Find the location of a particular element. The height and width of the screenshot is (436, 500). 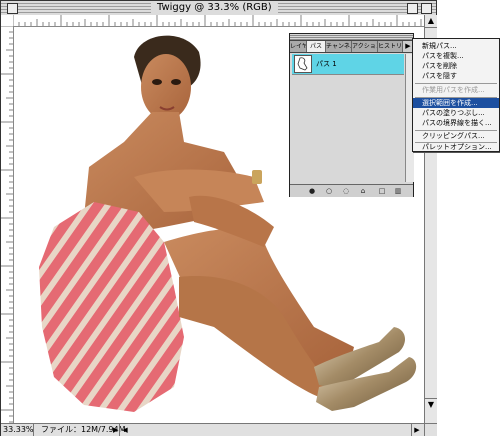

tab-layers: レイヤー is located at coordinates (298, 46).